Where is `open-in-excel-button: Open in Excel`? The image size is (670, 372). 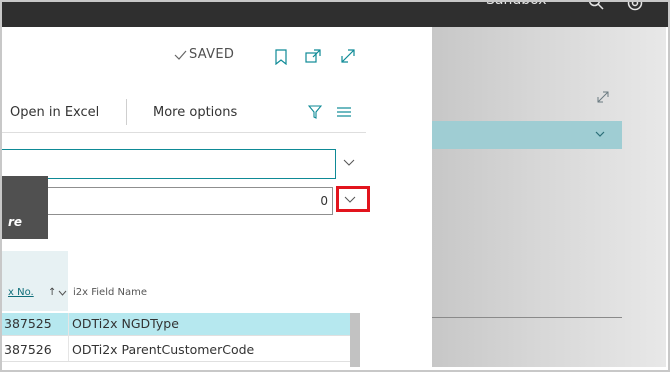 open-in-excel-button: Open in Excel is located at coordinates (54, 112).